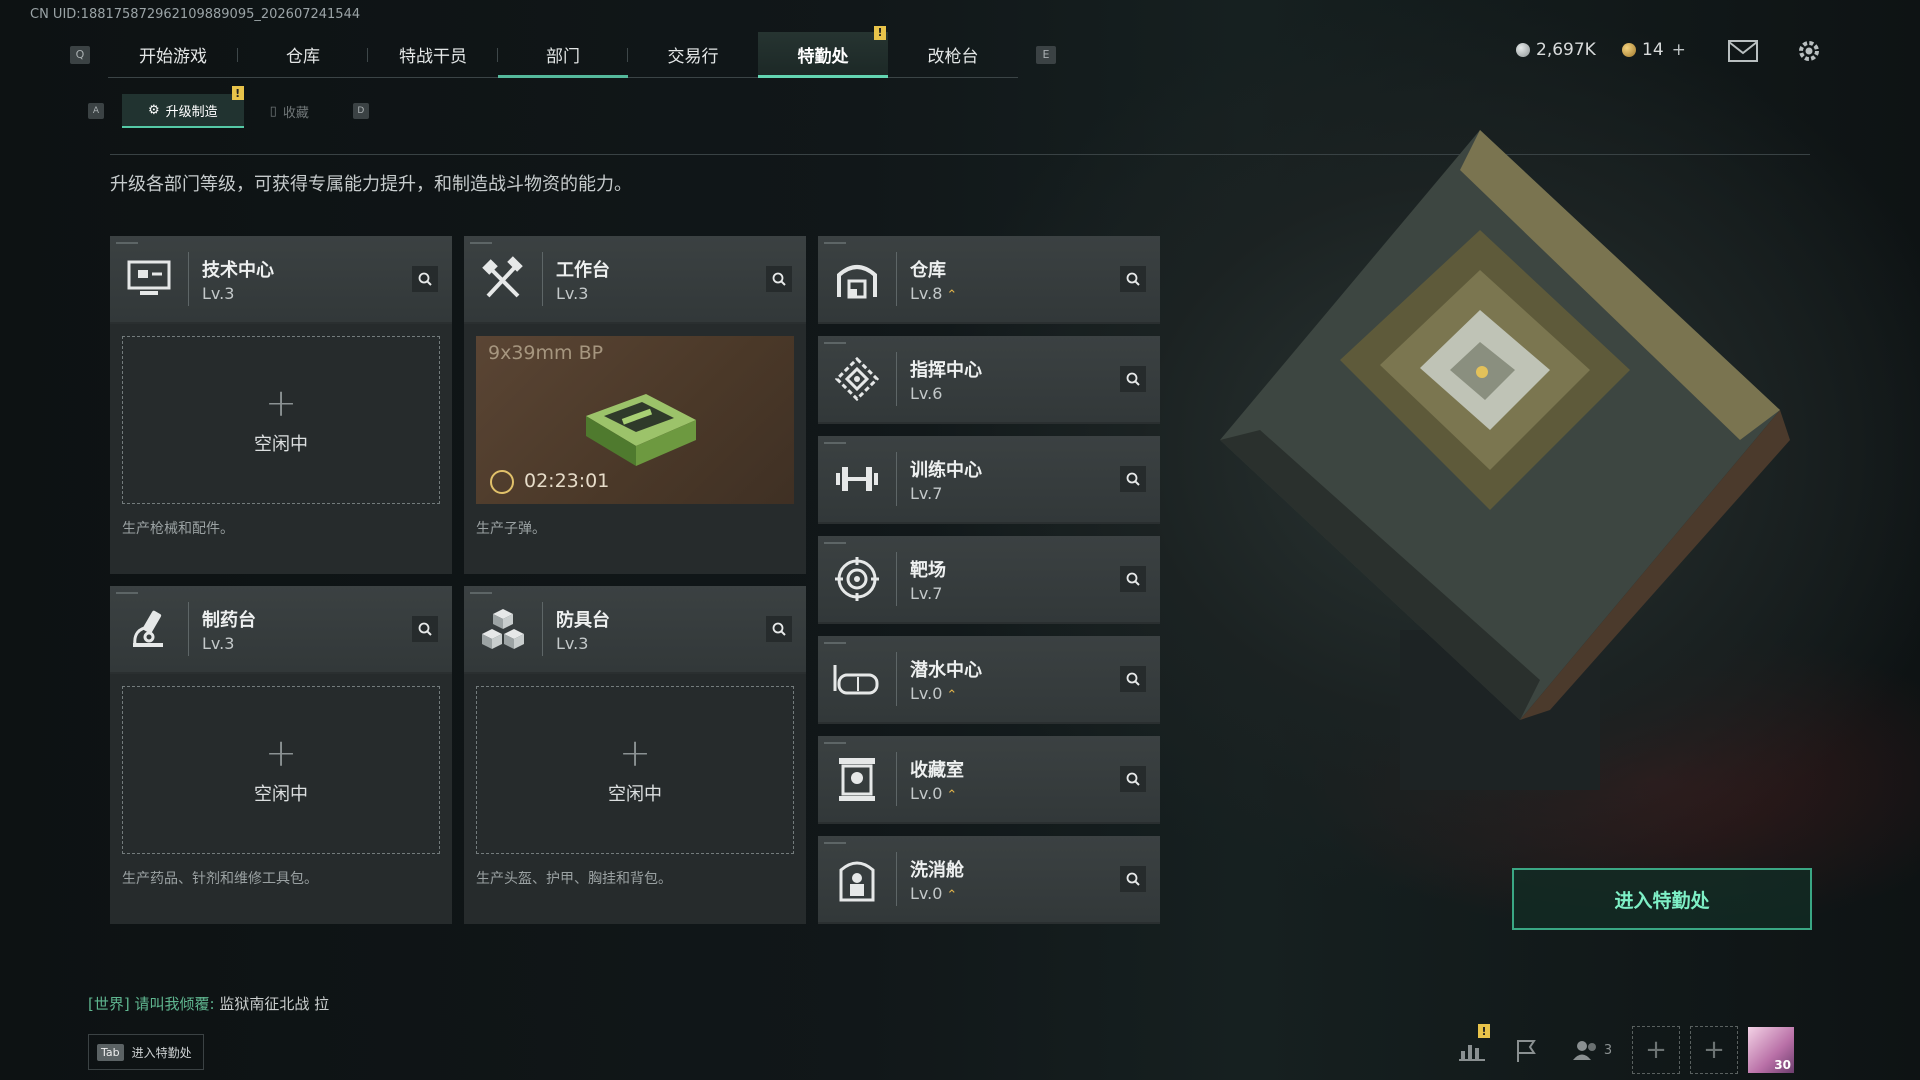 The width and height of the screenshot is (1920, 1080). I want to click on party-button: 3, so click(1592, 1050).